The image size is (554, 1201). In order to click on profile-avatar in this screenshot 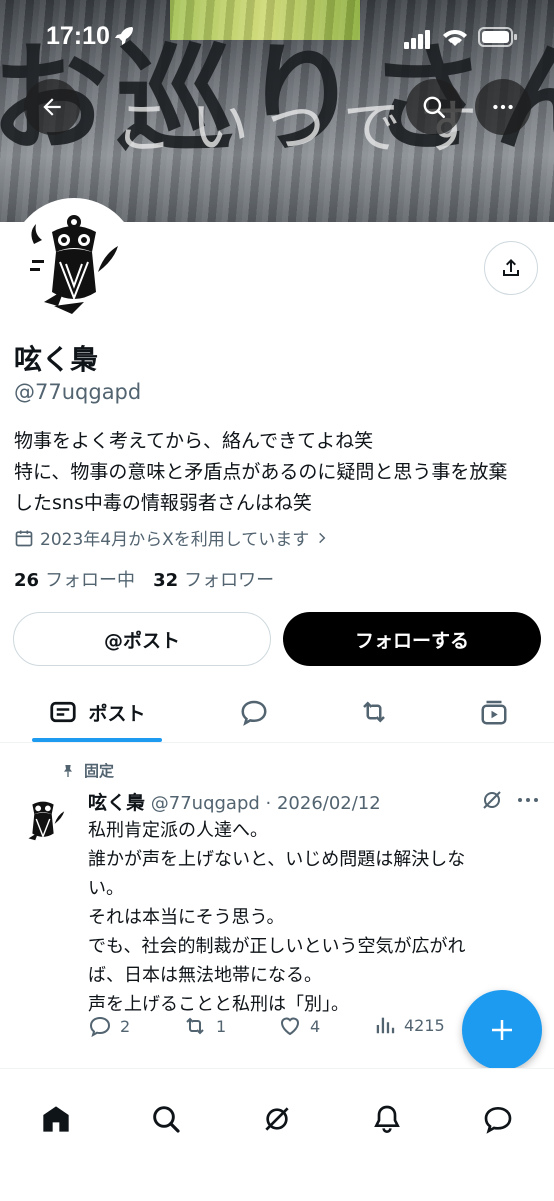, I will do `click(74, 262)`.